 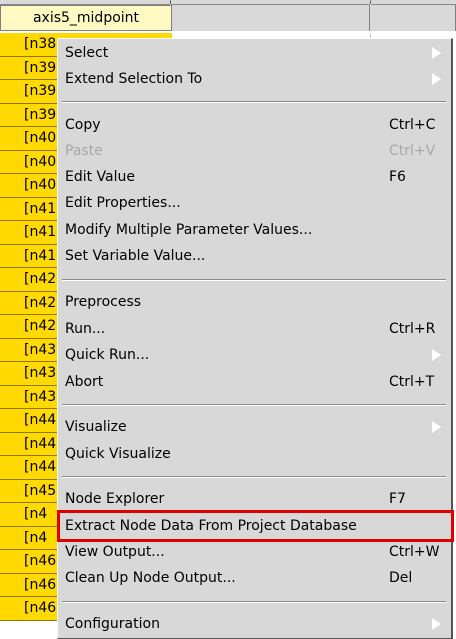 I want to click on menu-item-extract-node-data: Extract Node Data From Project Database, so click(x=254, y=526).